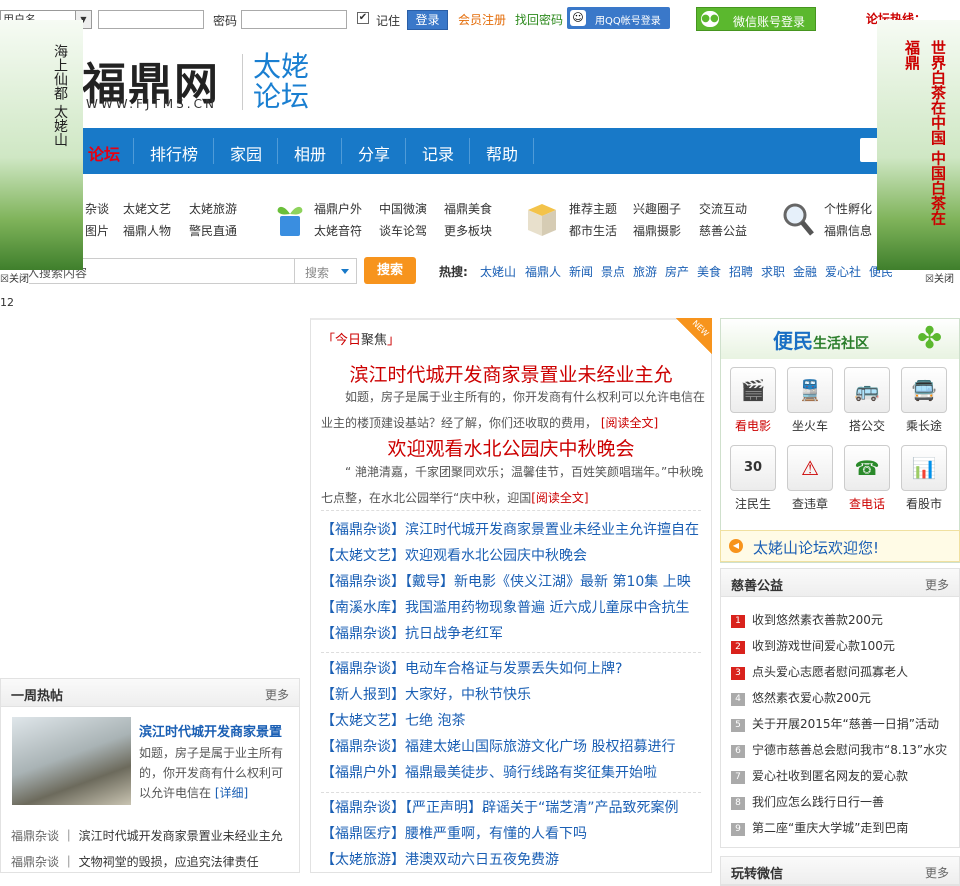  Describe the element at coordinates (104, 153) in the screenshot. I see `nav-item-forum: 论坛` at that location.